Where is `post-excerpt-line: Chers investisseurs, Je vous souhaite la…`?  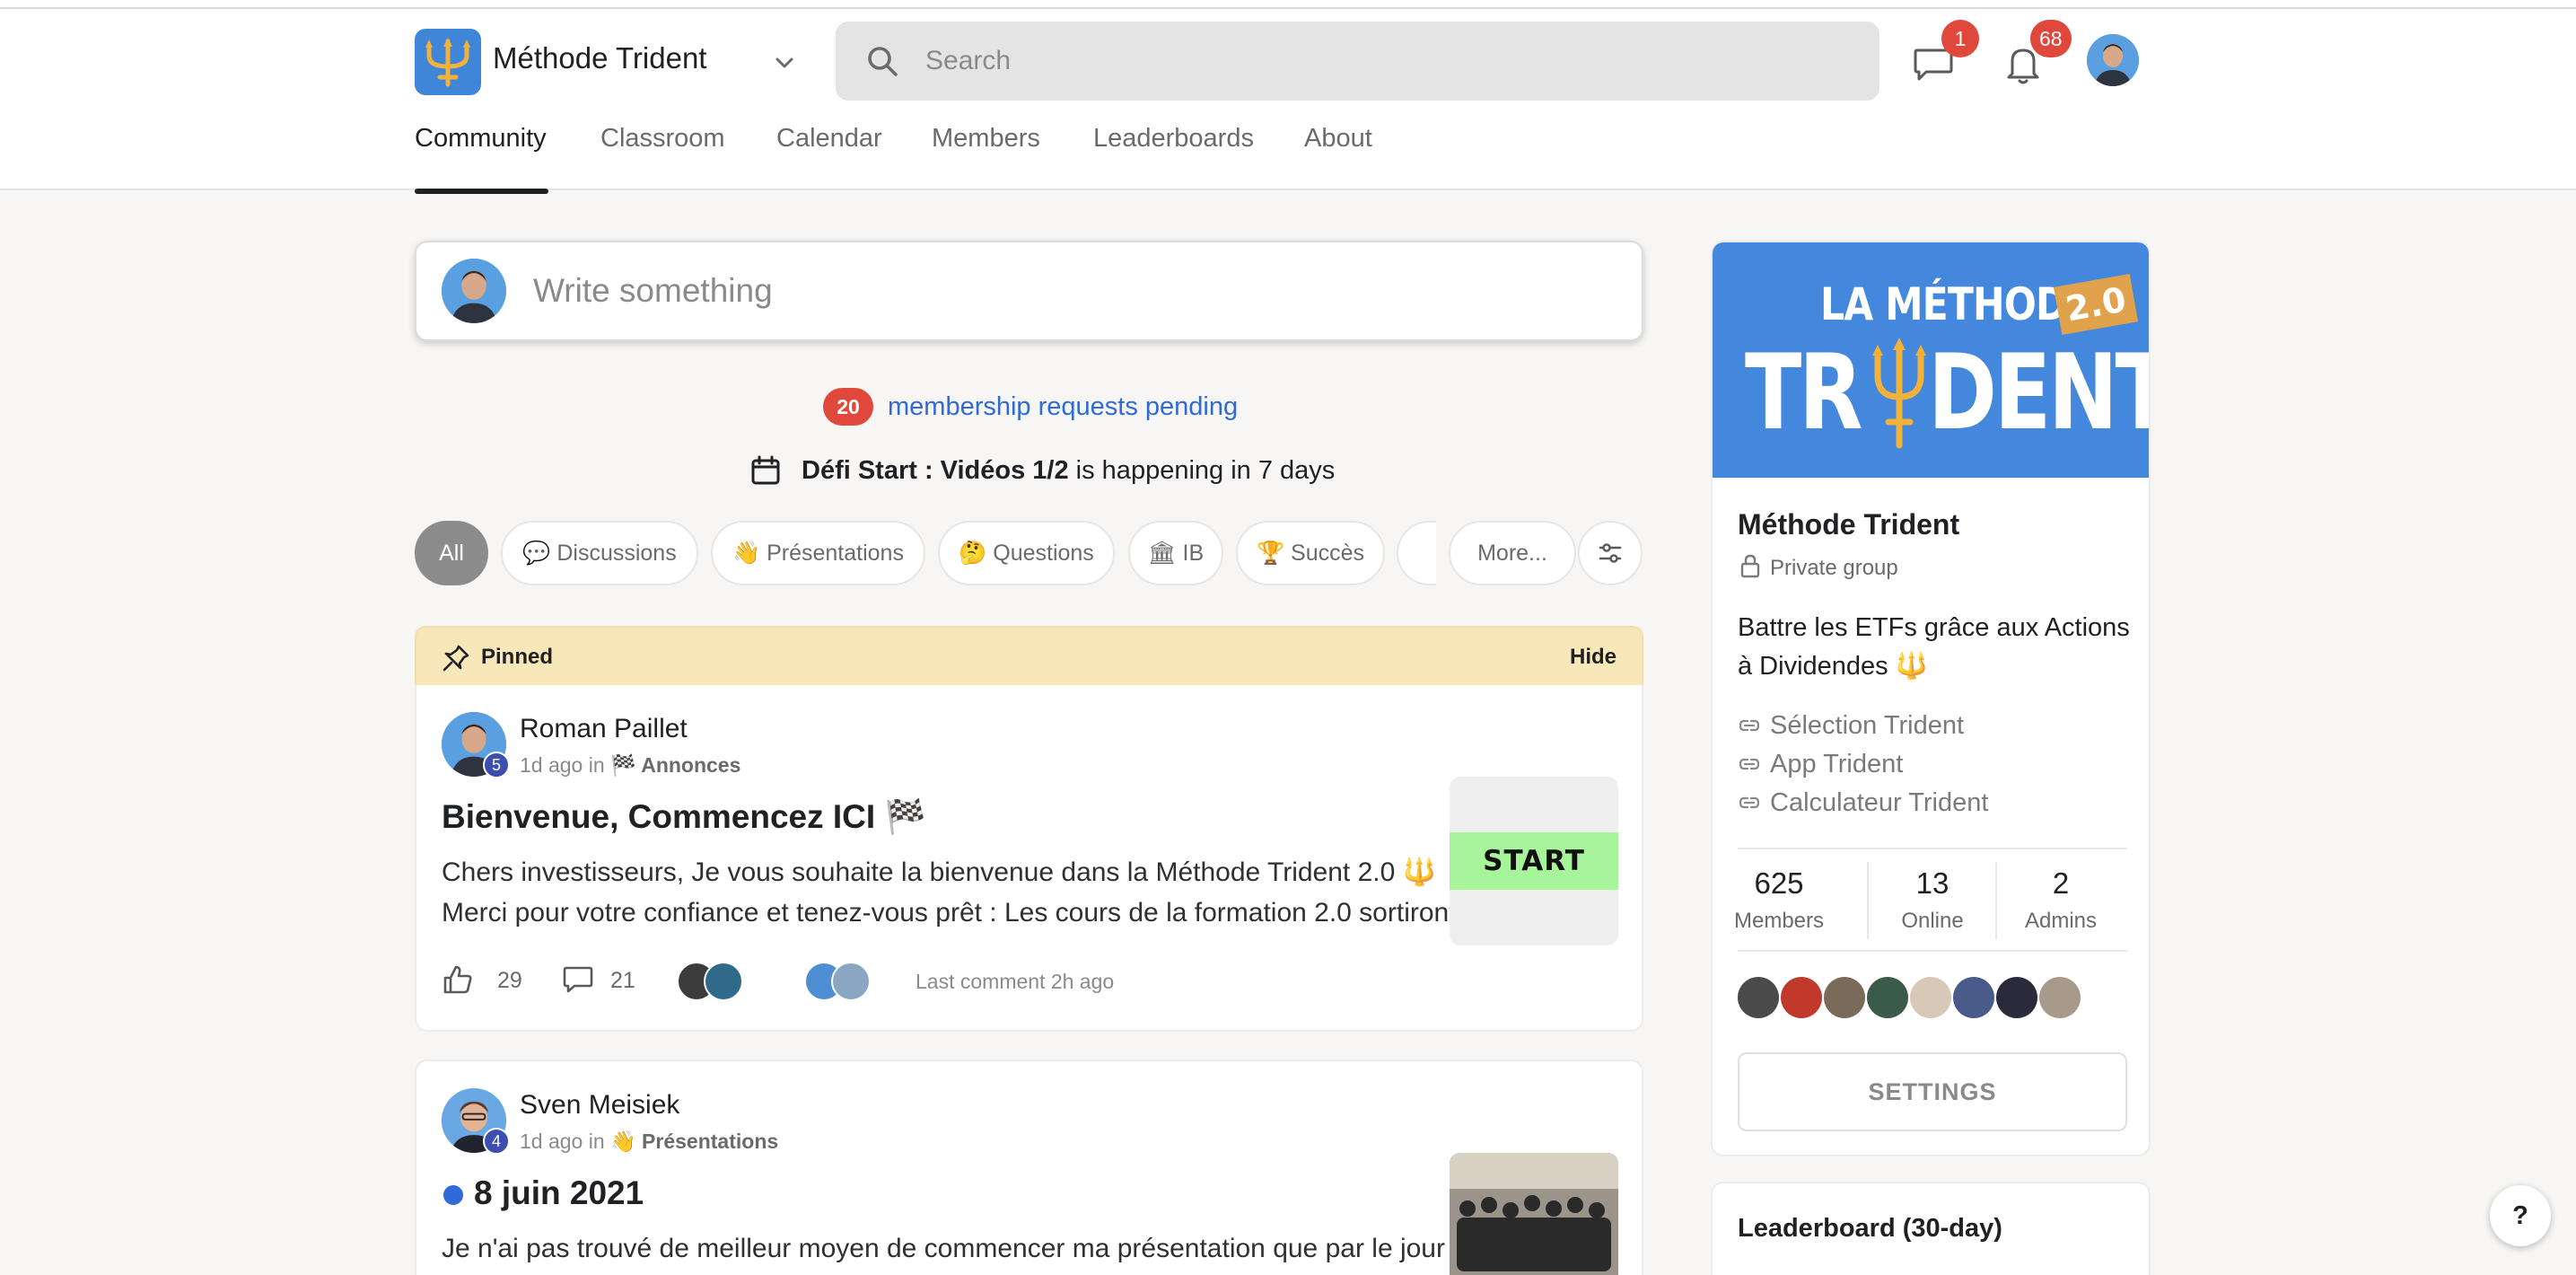
post-excerpt-line: Chers investisseurs, Je vous souhaite la… is located at coordinates (939, 872).